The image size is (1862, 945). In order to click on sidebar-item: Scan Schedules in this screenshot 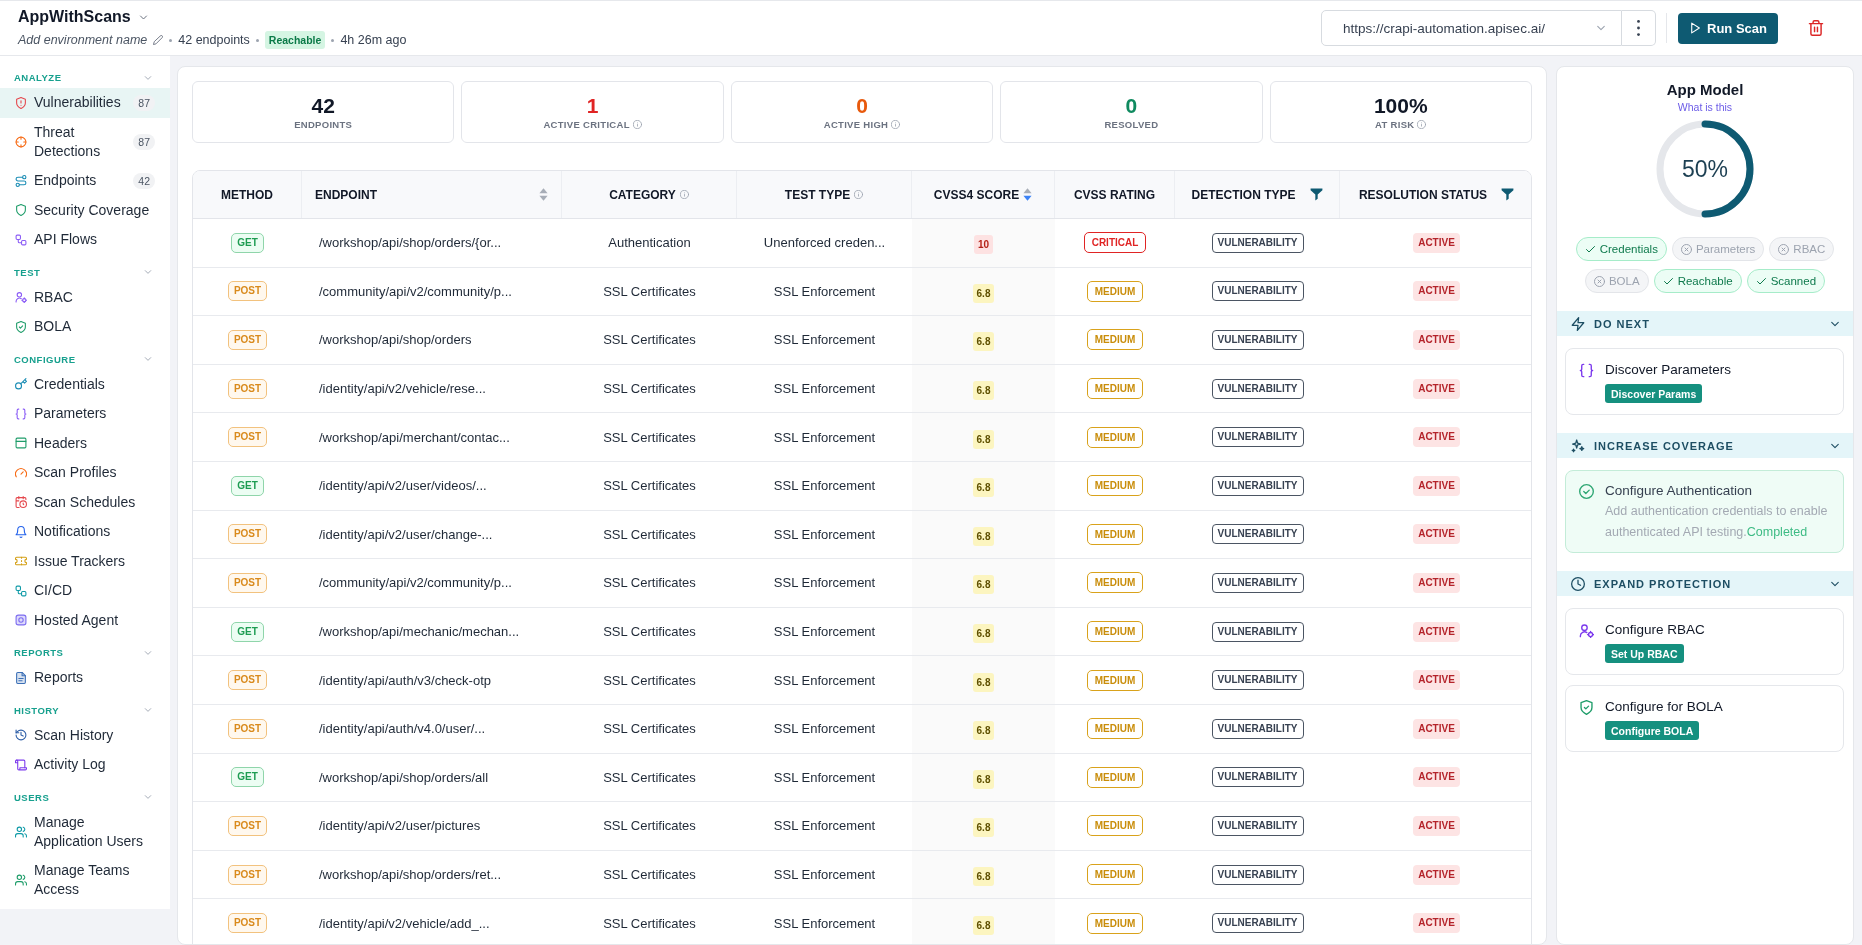, I will do `click(85, 502)`.